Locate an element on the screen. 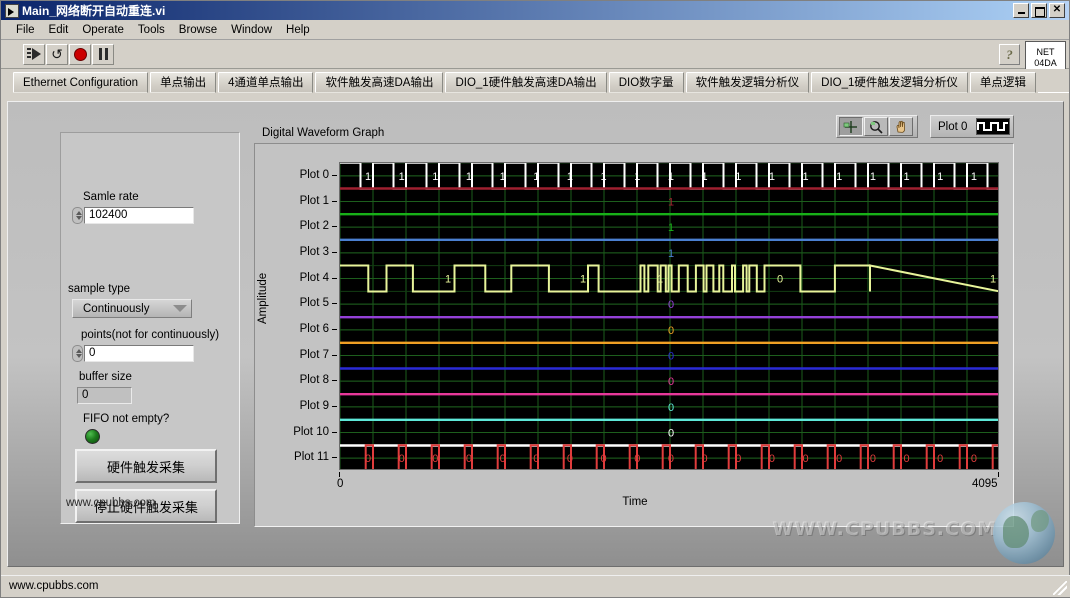  window-title: Main_网络断开自动重连.vi is located at coordinates (94, 11).